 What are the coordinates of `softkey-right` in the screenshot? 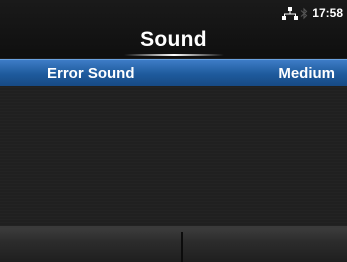 It's located at (265, 245).